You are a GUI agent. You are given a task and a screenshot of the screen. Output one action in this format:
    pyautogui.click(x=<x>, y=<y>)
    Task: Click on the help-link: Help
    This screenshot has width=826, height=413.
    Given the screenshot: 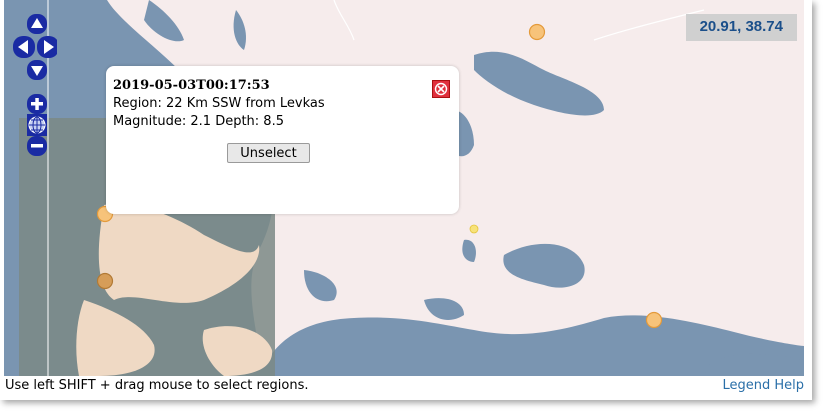 What is the action you would take?
    pyautogui.click(x=789, y=385)
    